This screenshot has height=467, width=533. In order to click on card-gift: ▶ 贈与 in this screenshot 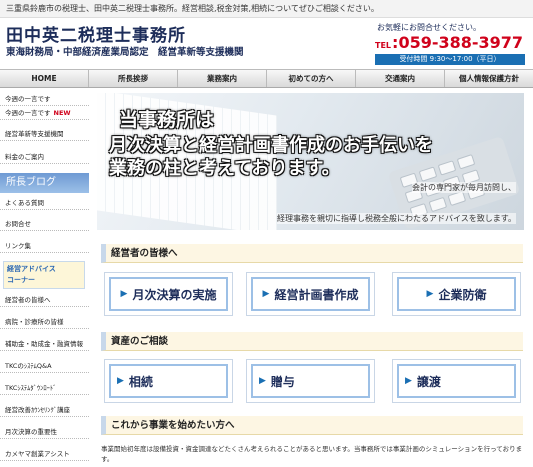, I will do `click(310, 381)`.